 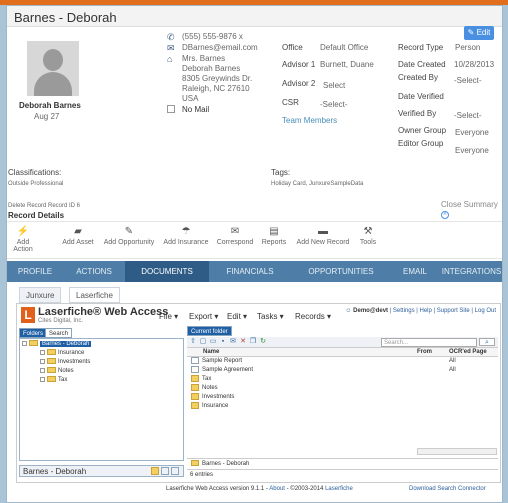 What do you see at coordinates (468, 80) in the screenshot?
I see `created-by-value: -Select-` at bounding box center [468, 80].